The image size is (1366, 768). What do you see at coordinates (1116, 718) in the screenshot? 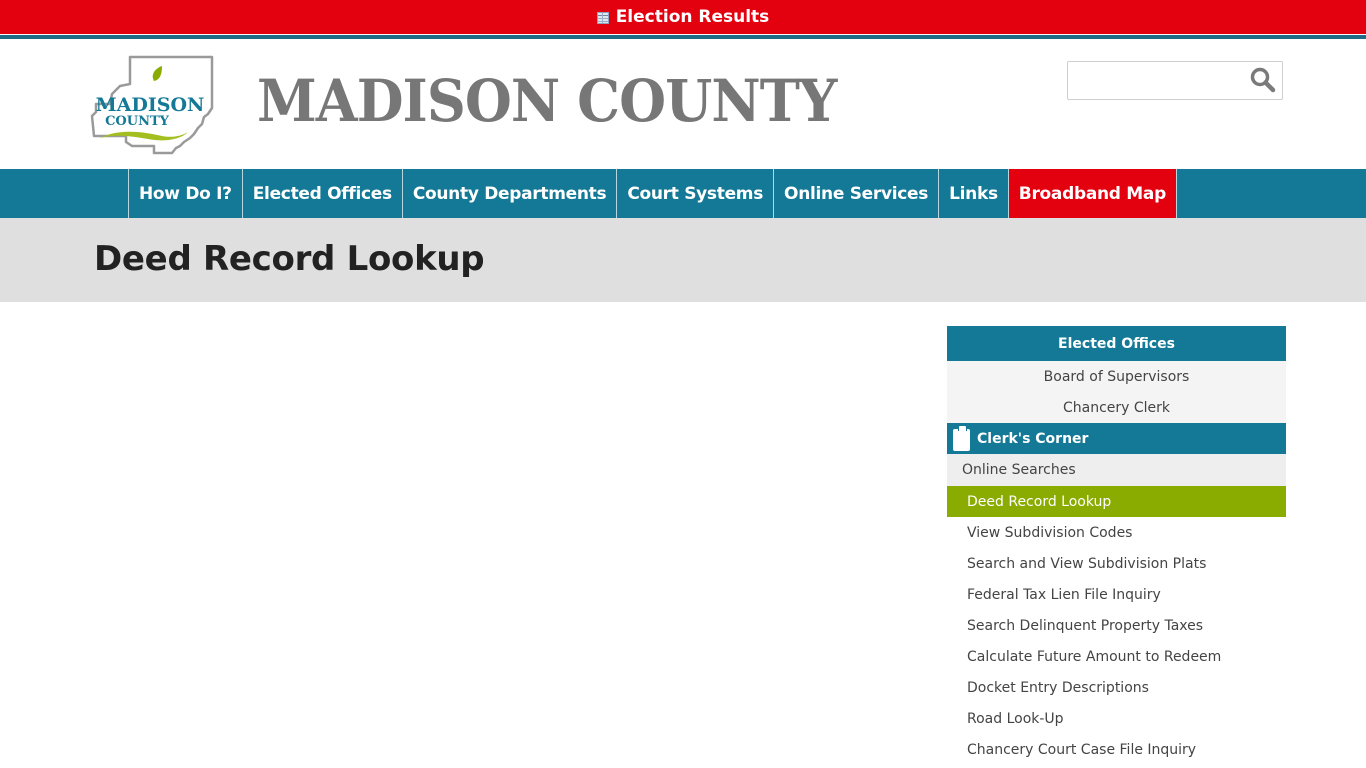
I see `sidebar-link-road-lookup: Road Look-Up` at bounding box center [1116, 718].